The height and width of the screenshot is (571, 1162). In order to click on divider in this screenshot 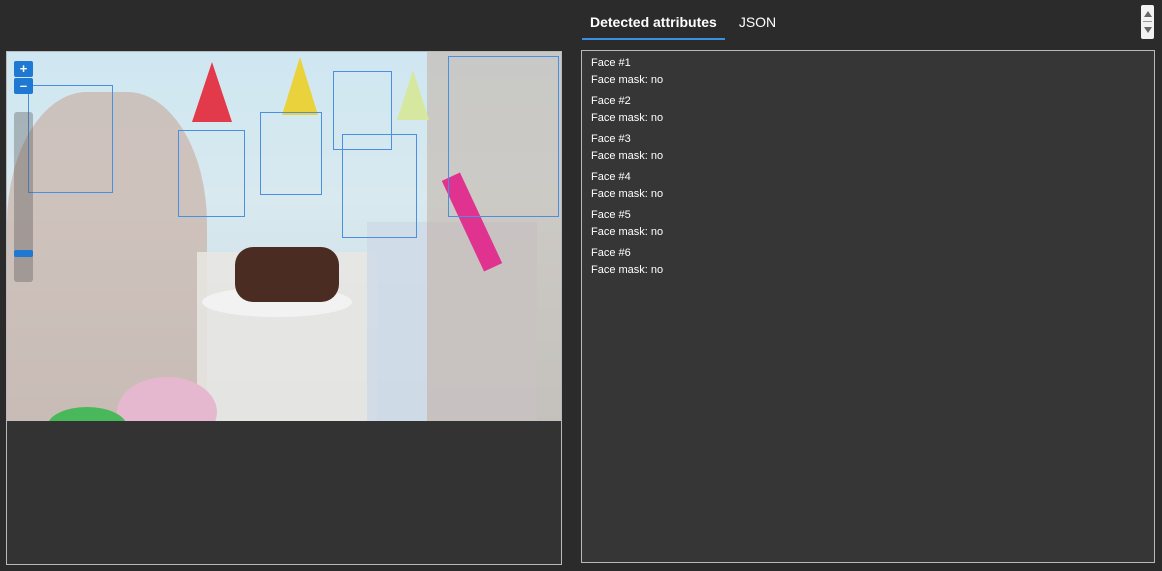, I will do `click(1147, 21)`.